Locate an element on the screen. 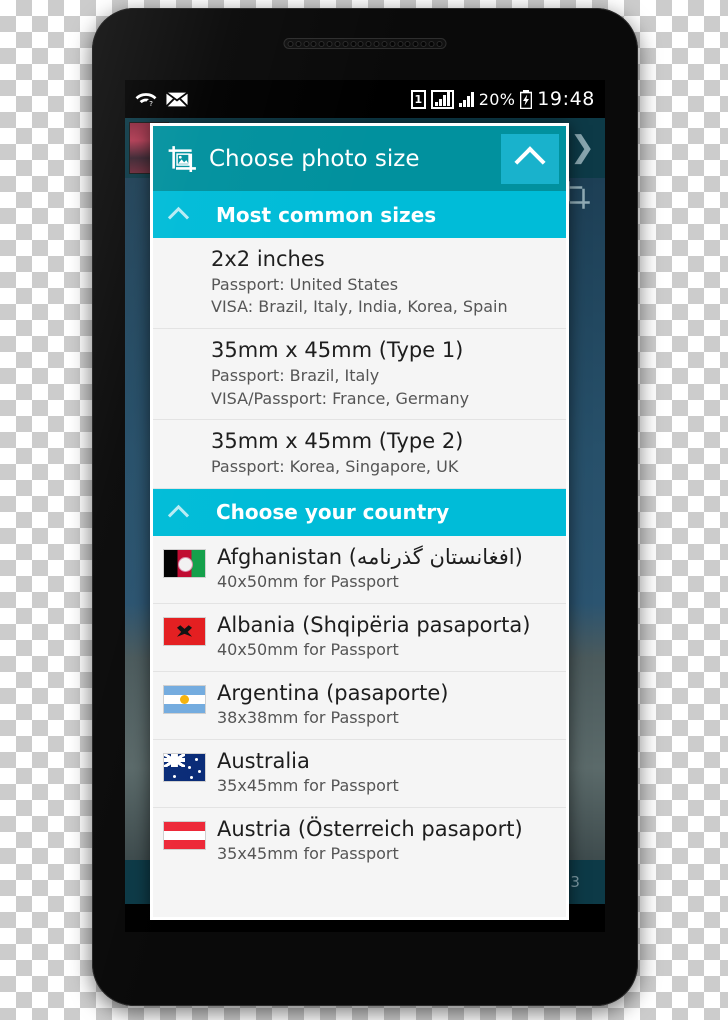  size-title: 2x2 inches is located at coordinates (268, 259).